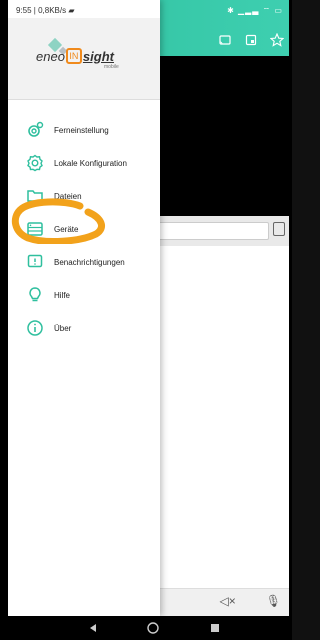 Image resolution: width=320 pixels, height=640 pixels. I want to click on logo: eneo IN sight, so click(75, 56).